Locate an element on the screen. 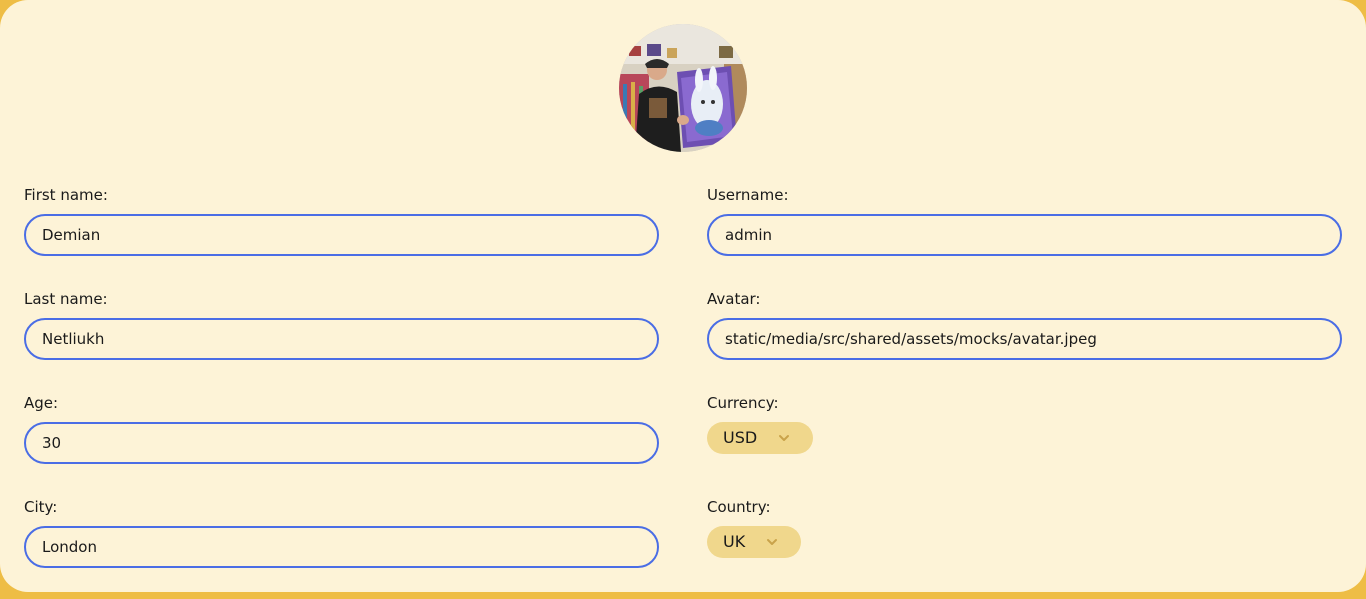 The image size is (1366, 599). first-name-input: Demian is located at coordinates (341, 235).